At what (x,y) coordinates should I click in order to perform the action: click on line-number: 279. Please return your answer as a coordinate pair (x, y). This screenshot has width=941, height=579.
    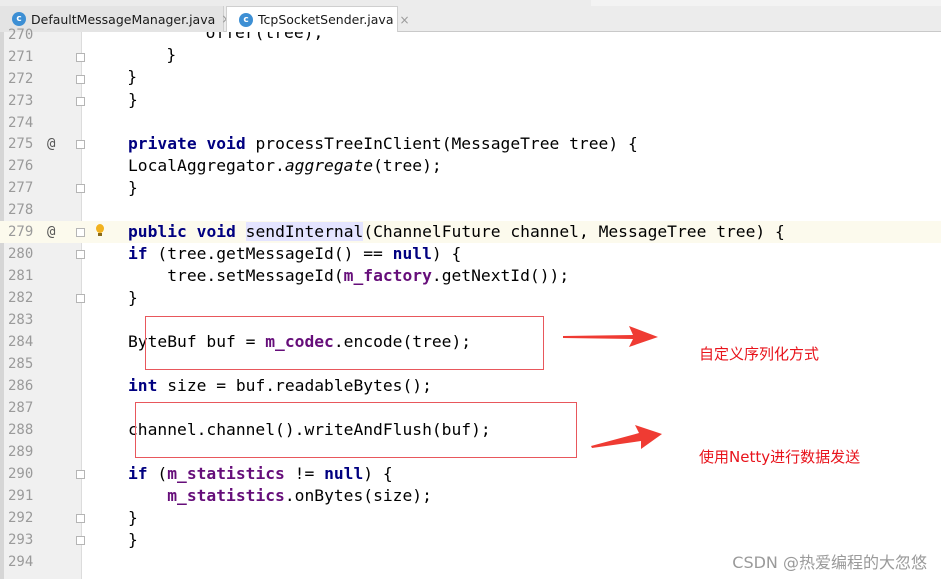
    Looking at the image, I should click on (21, 232).